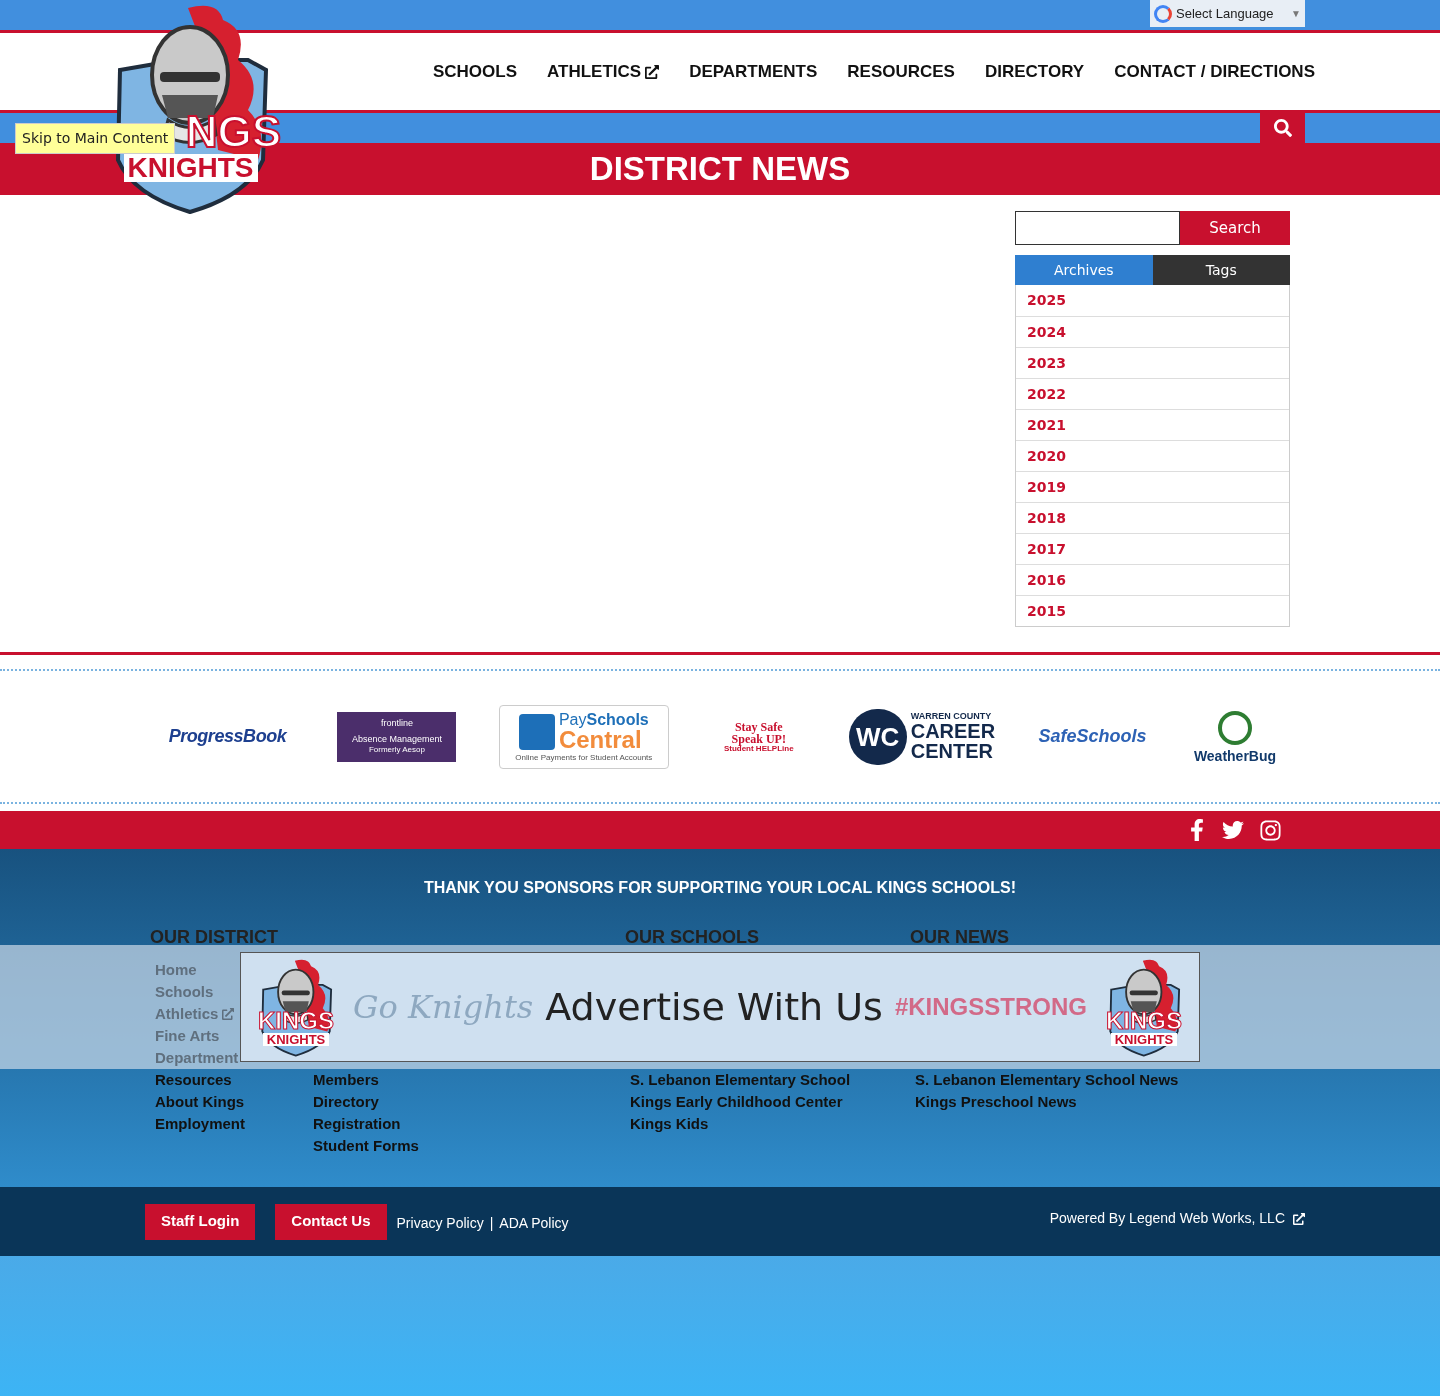 The width and height of the screenshot is (1440, 1397). Describe the element at coordinates (214, 937) in the screenshot. I see `footer-heading: OUR DISTRICT` at that location.